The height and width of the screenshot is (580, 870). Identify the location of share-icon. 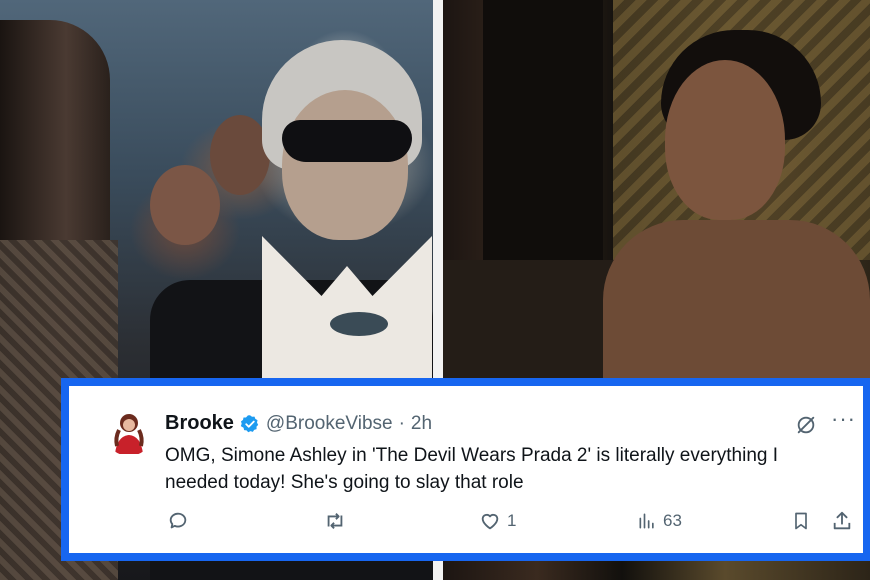
(842, 520).